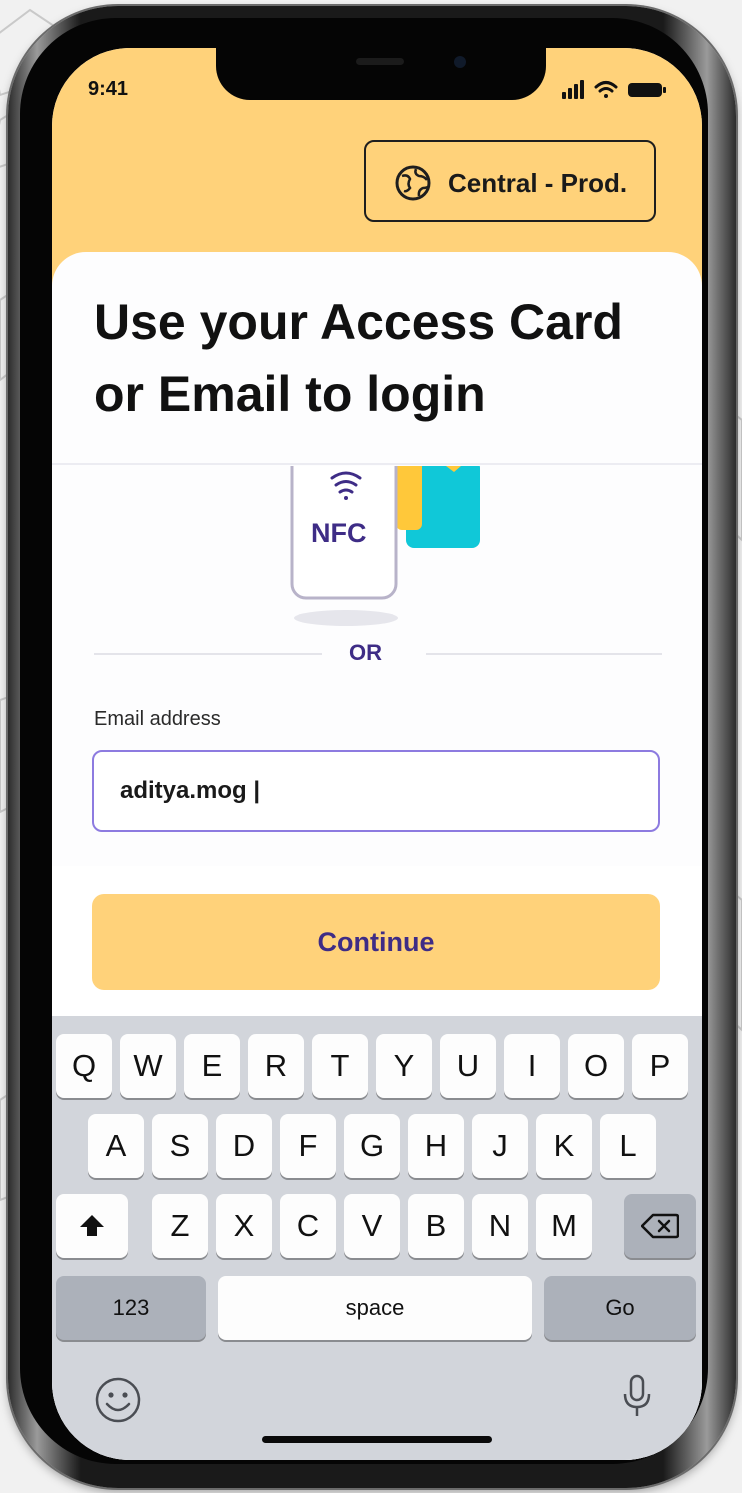 This screenshot has height=1493, width=742. Describe the element at coordinates (157, 719) in the screenshot. I see `email-label: Email address` at that location.